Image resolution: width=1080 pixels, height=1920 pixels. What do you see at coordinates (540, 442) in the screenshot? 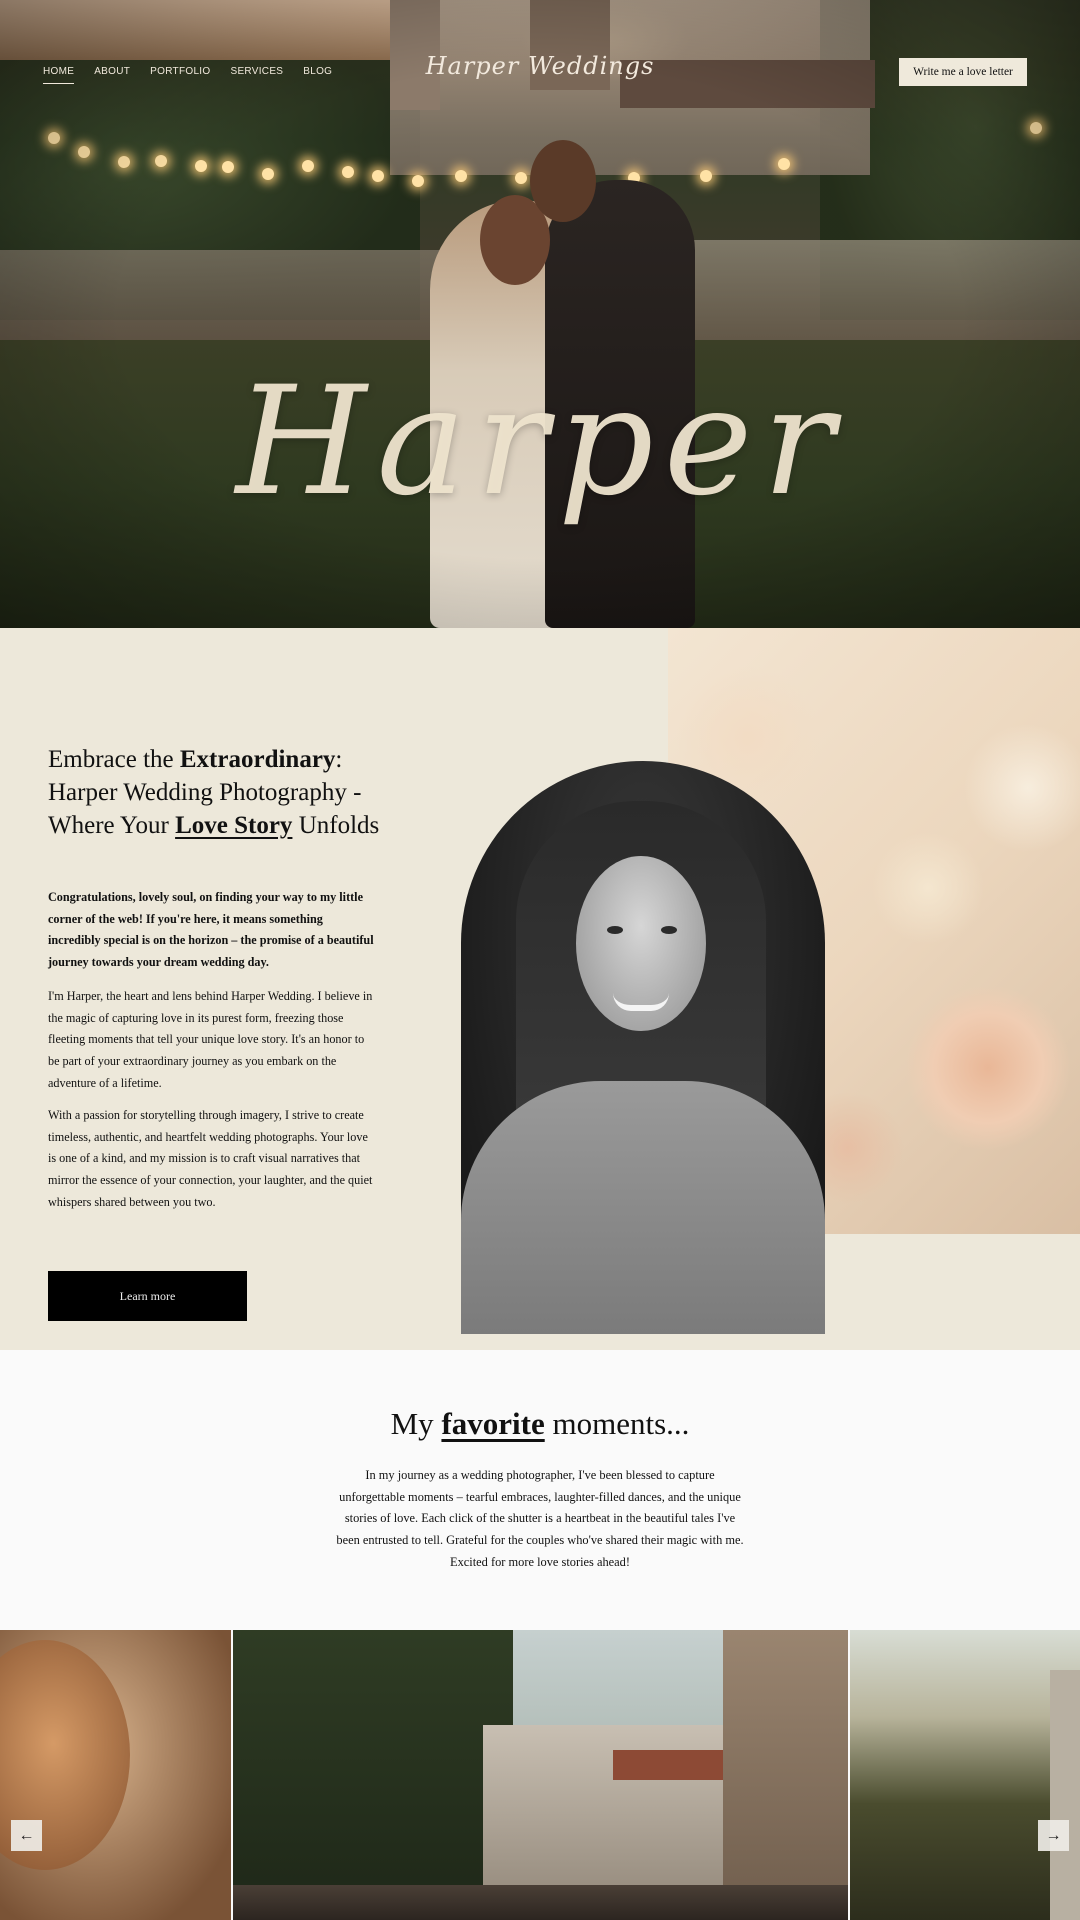
I see `hero-script-title: Harper` at bounding box center [540, 442].